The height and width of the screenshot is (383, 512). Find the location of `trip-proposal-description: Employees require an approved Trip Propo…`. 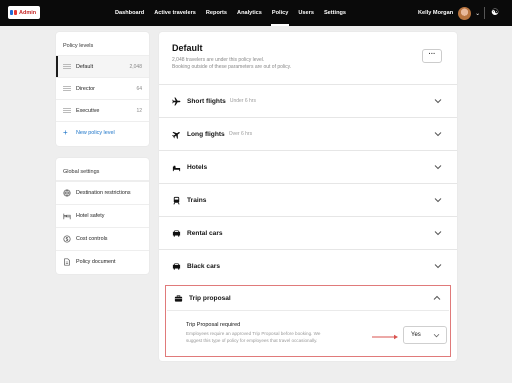

trip-proposal-description: Employees require an approved Trip Propo… is located at coordinates (266, 337).